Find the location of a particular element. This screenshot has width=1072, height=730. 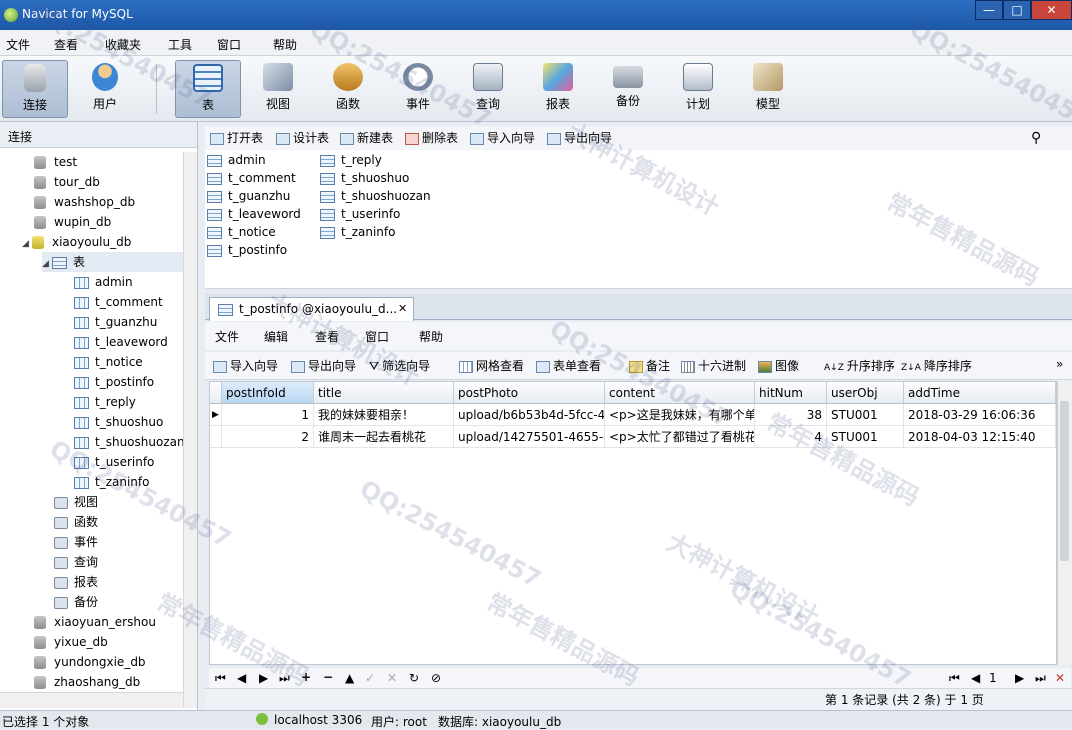

table-menu-help: 帮助 is located at coordinates (431, 337).